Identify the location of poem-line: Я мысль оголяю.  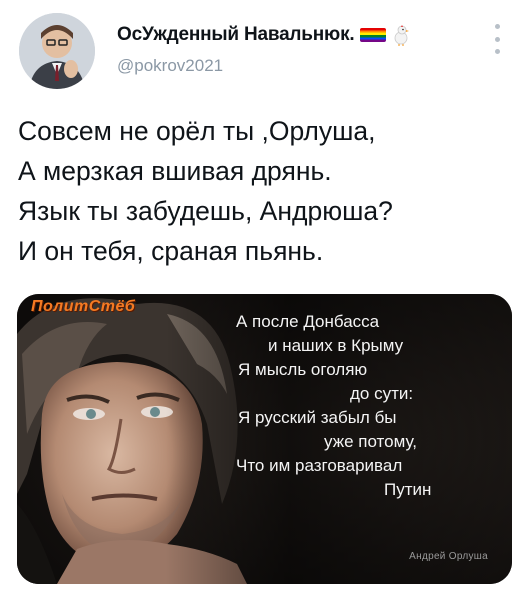
(303, 369).